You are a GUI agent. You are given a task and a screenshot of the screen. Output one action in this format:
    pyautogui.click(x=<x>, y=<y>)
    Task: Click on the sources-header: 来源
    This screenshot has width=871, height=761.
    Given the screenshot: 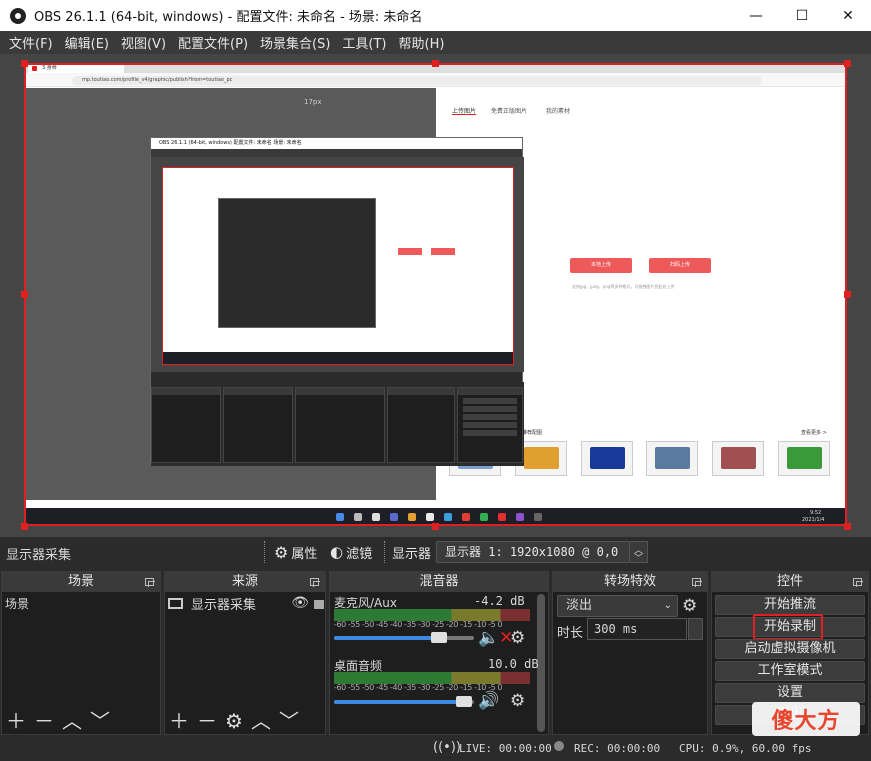 What is the action you would take?
    pyautogui.click(x=245, y=582)
    